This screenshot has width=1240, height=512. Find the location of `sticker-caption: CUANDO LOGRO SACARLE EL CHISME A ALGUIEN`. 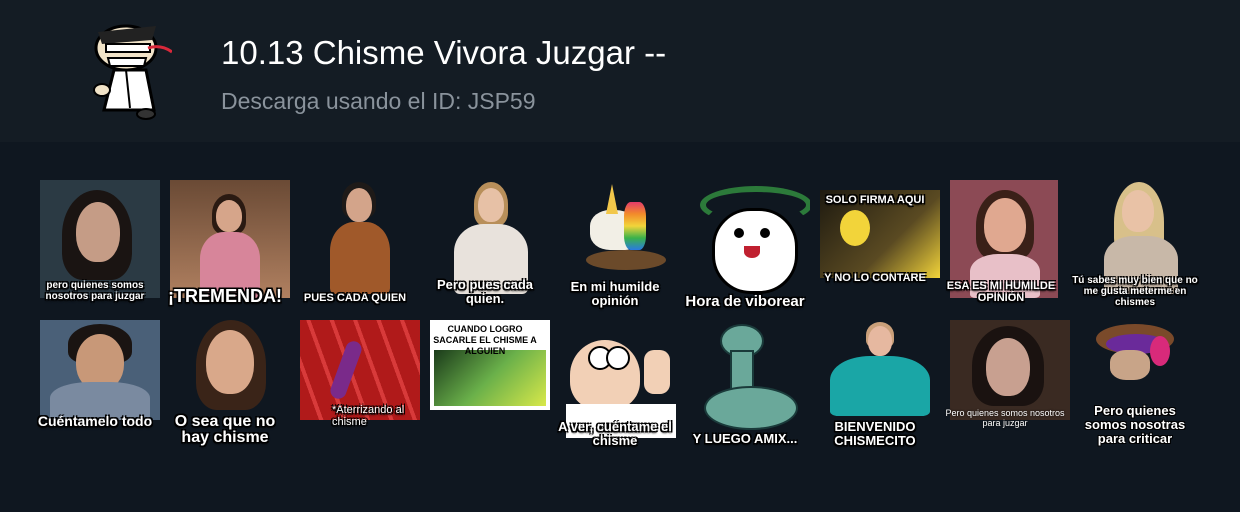

sticker-caption: CUANDO LOGRO SACARLE EL CHISME A ALGUIEN is located at coordinates (485, 340).